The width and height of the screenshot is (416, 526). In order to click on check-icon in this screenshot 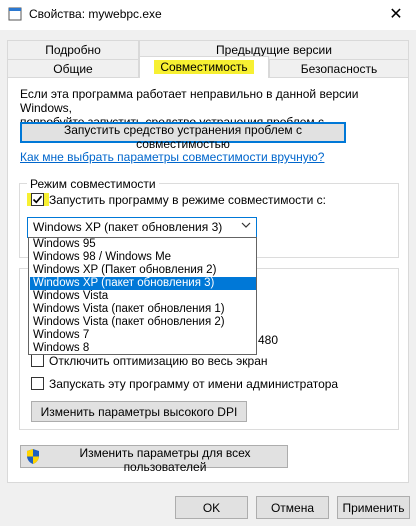, I will do `click(37, 199)`.